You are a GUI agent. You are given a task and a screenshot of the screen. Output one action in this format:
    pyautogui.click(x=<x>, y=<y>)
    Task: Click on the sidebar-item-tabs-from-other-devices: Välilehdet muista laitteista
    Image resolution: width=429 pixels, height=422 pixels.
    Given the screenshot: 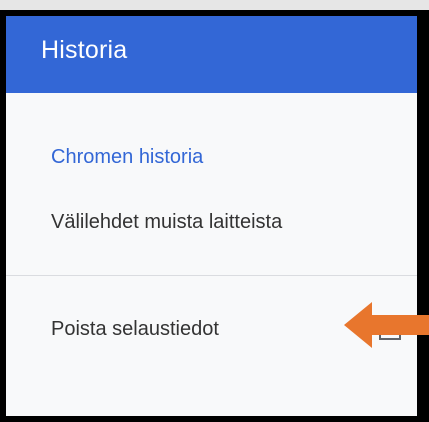 What is the action you would take?
    pyautogui.click(x=166, y=222)
    